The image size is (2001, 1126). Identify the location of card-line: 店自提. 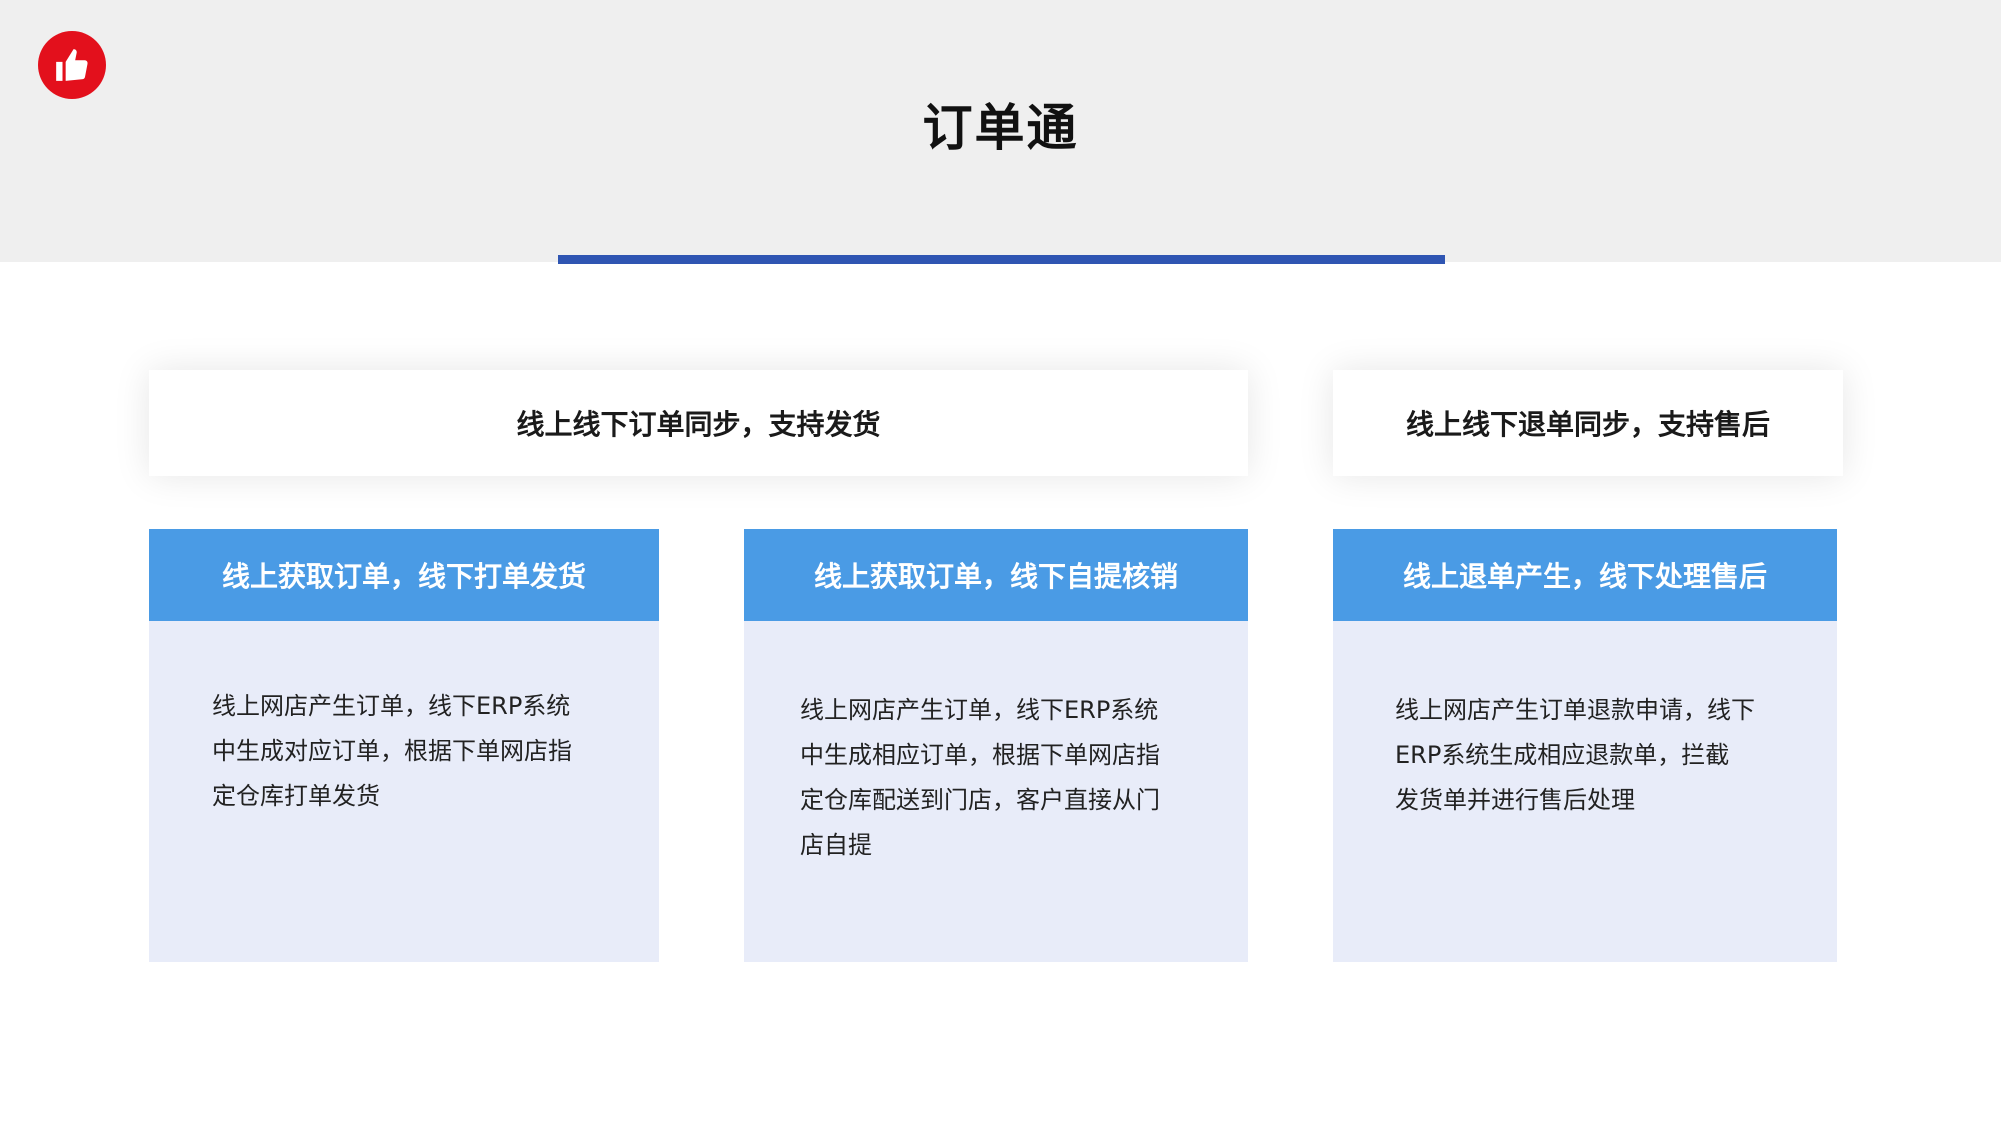
(836, 845).